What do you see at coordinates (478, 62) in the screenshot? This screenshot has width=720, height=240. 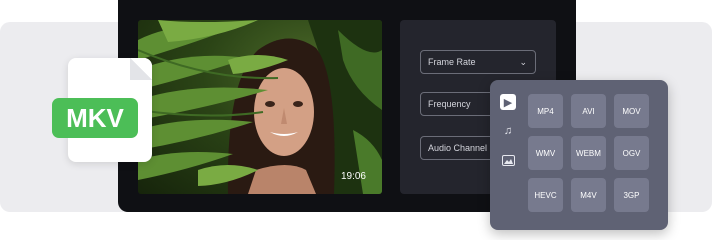 I see `frame-rate-select: Frame Rate ⌄` at bounding box center [478, 62].